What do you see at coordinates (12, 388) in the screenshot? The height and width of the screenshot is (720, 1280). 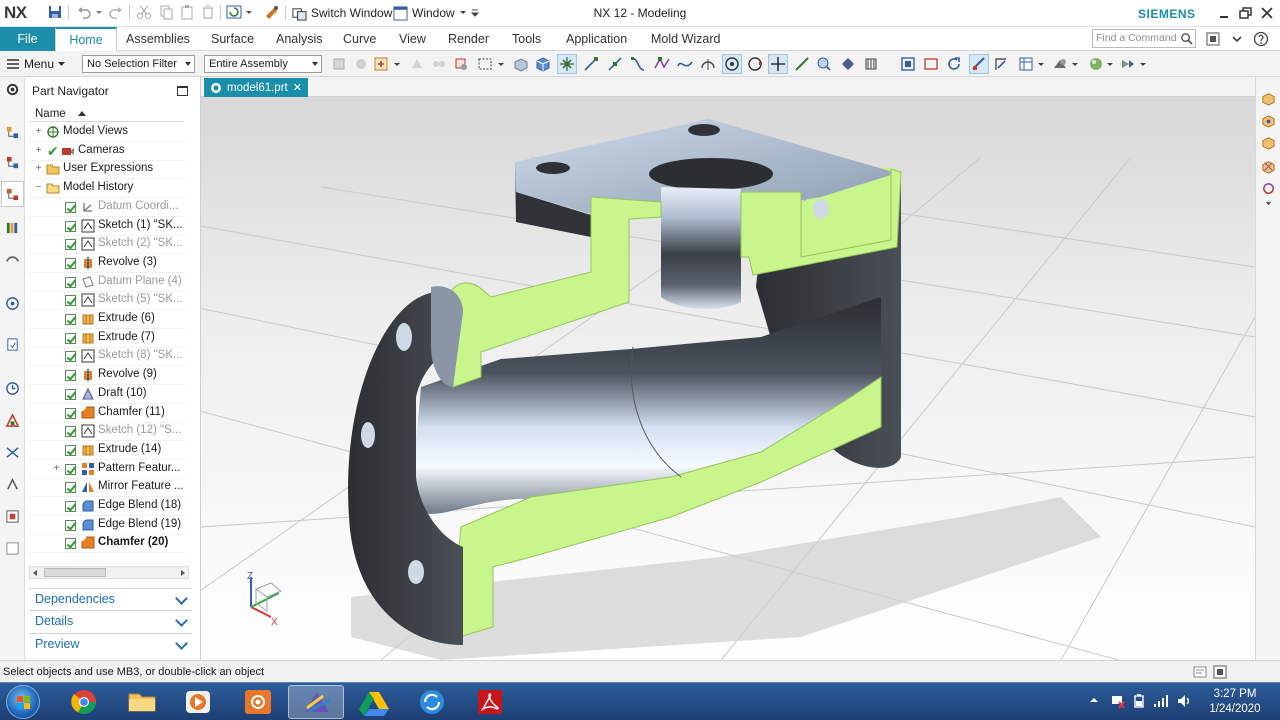 I see `clock-icon` at bounding box center [12, 388].